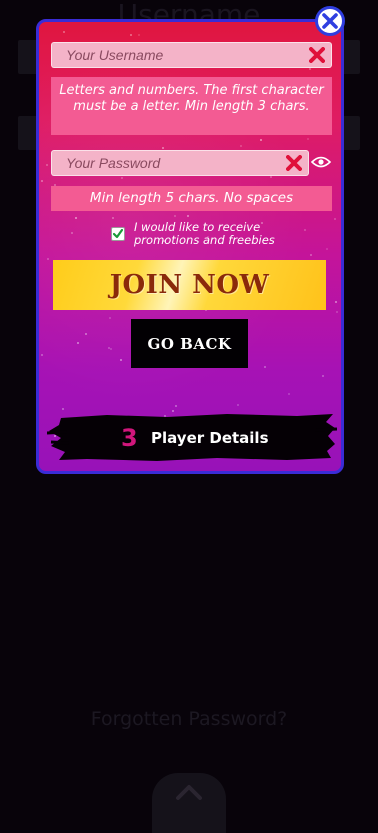  I want to click on forgot-password-link: Forgotten Password?, so click(189, 719).